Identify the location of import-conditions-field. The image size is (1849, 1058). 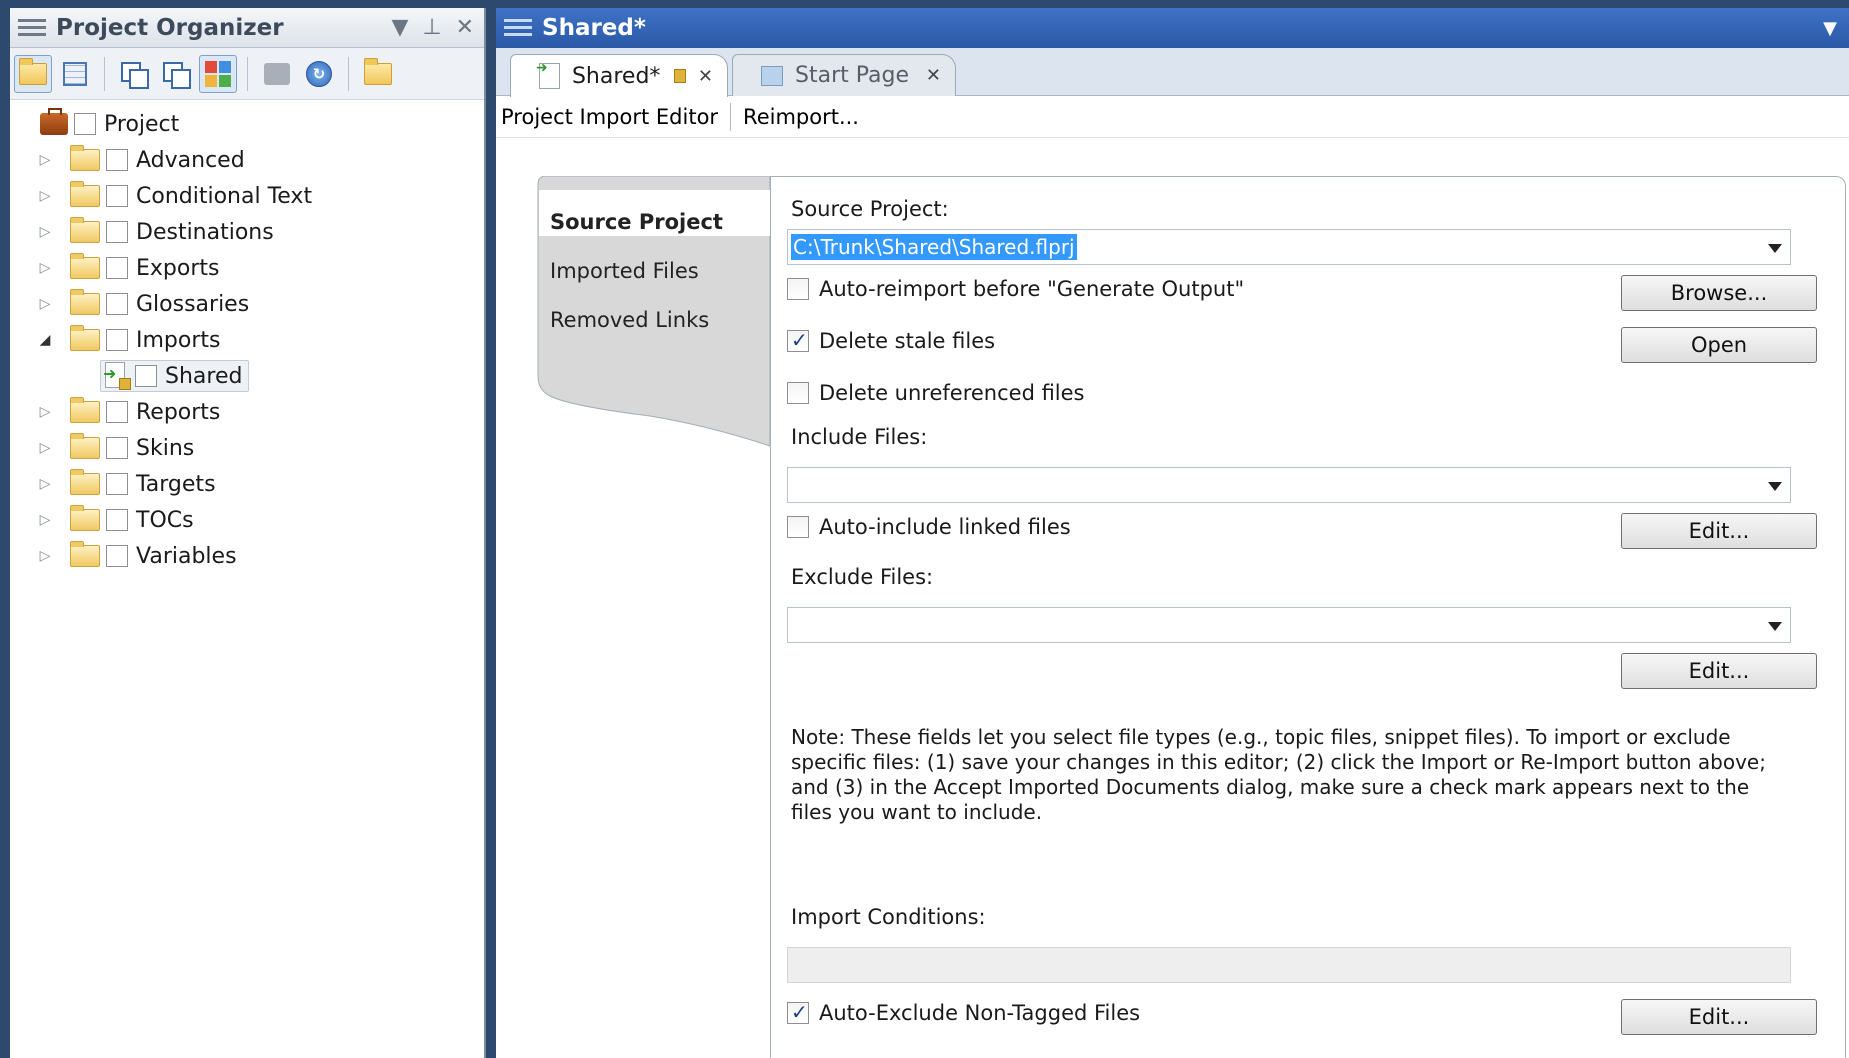
(1289, 965).